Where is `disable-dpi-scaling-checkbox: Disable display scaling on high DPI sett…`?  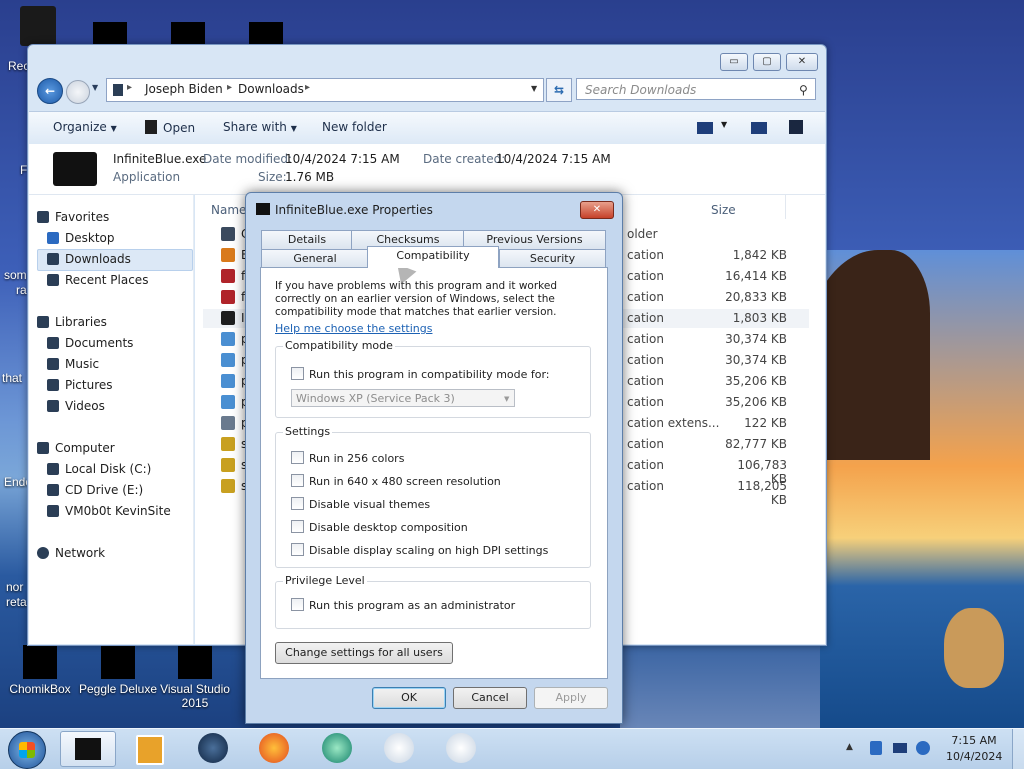 disable-dpi-scaling-checkbox: Disable display scaling on high DPI sett… is located at coordinates (419, 550).